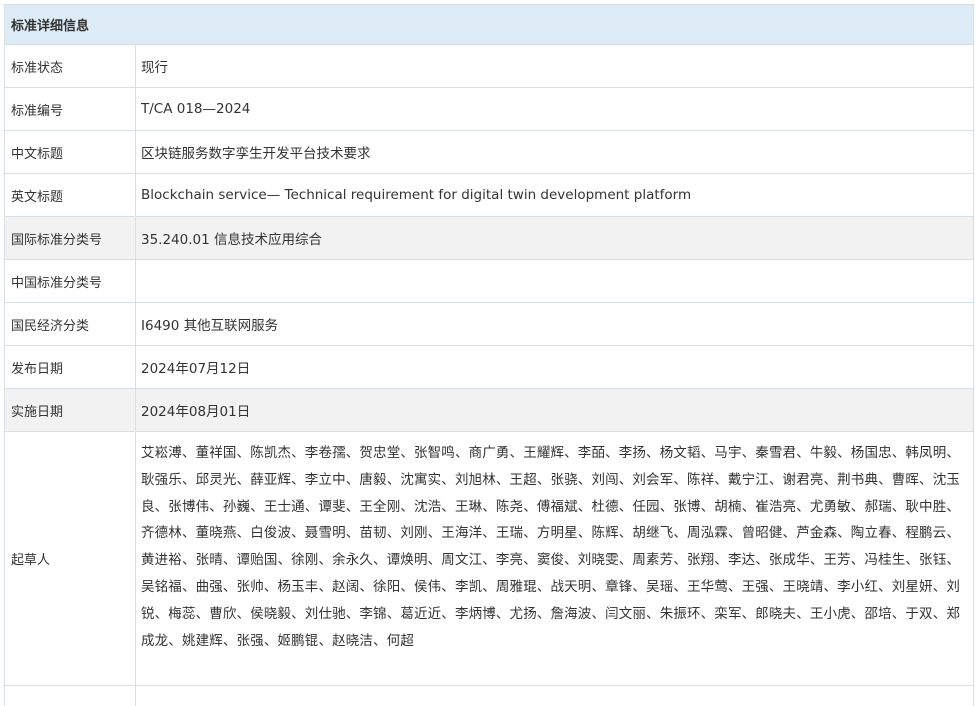 This screenshot has width=978, height=706. Describe the element at coordinates (256, 154) in the screenshot. I see `row-value: 区块链服务数字孪生开发平台技术要求` at that location.